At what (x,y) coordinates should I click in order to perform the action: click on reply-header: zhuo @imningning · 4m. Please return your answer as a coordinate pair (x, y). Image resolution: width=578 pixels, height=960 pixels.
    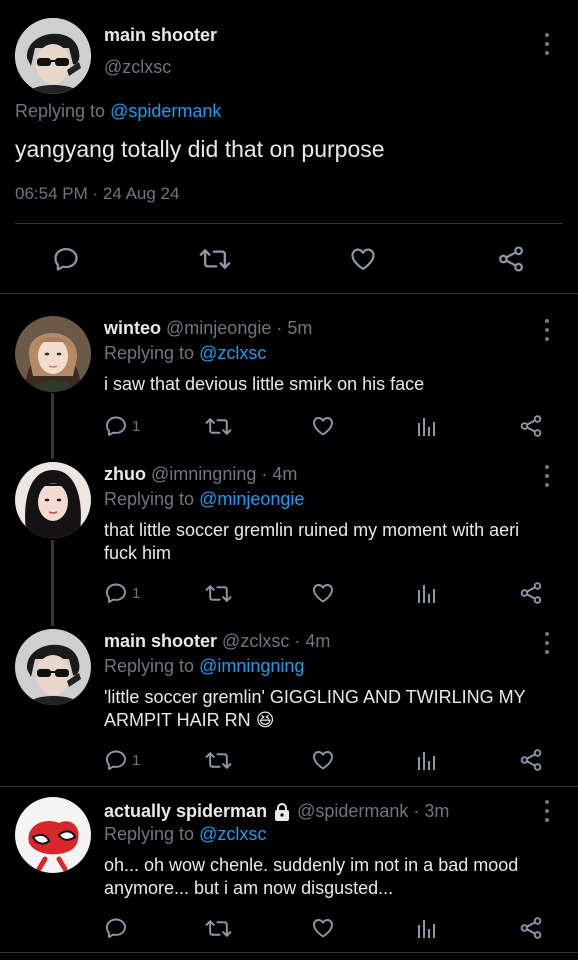
    Looking at the image, I should click on (200, 474).